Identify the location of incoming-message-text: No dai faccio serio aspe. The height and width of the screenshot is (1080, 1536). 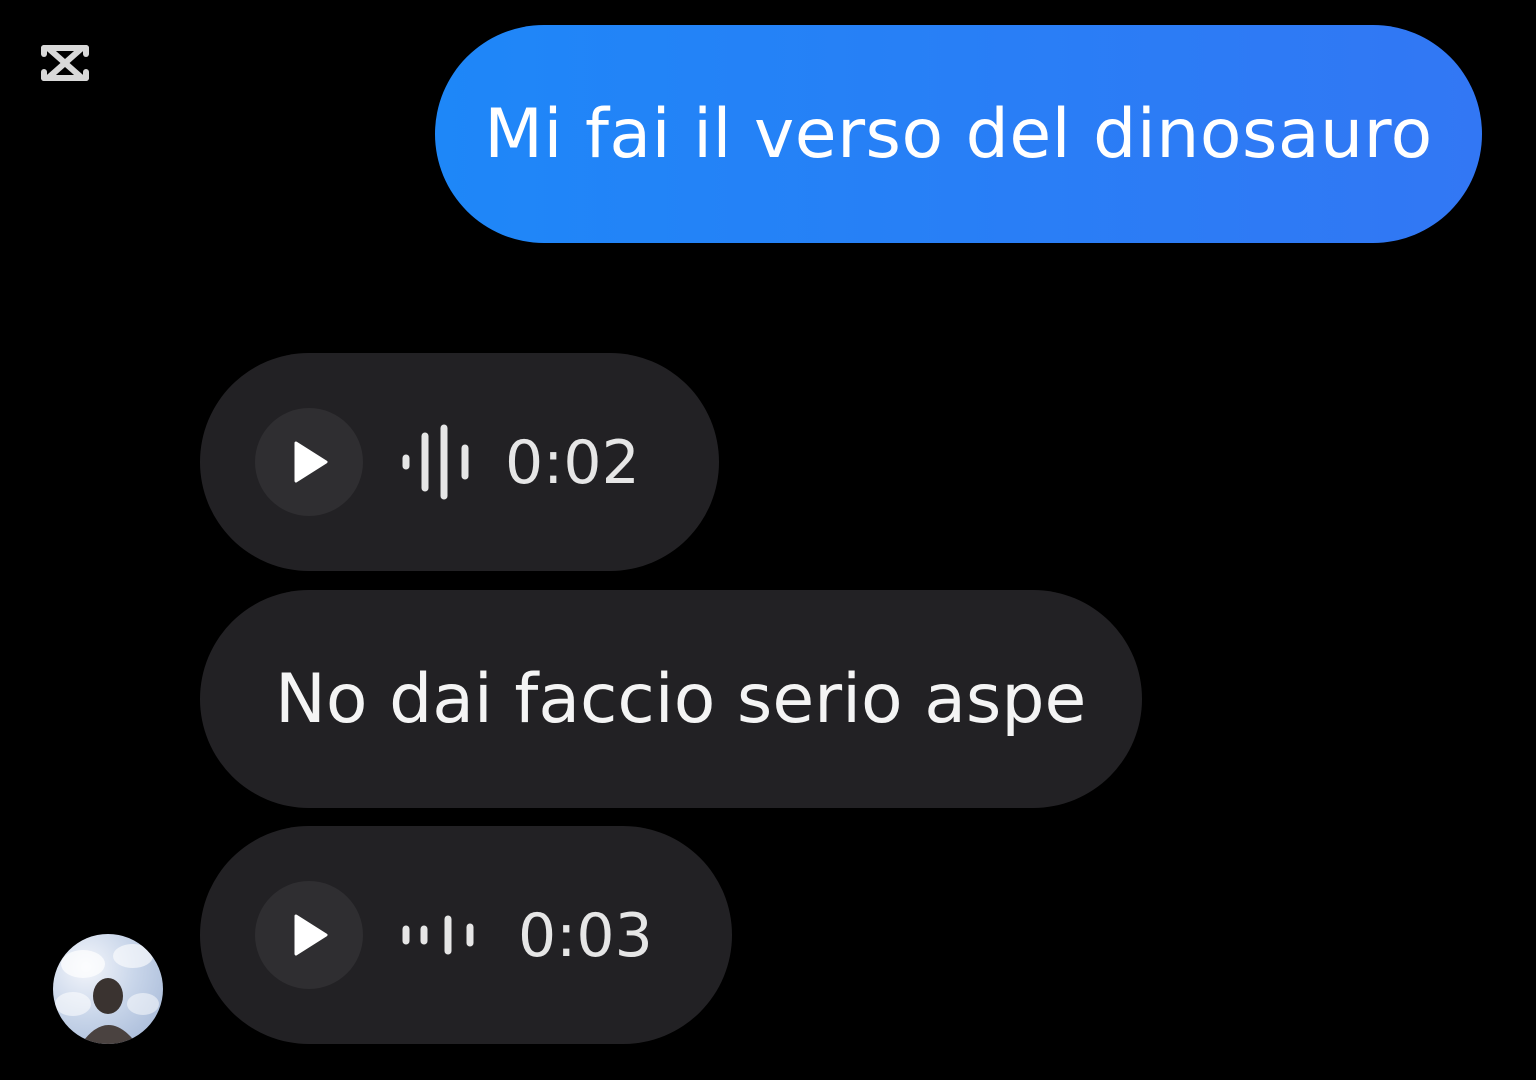
(681, 699).